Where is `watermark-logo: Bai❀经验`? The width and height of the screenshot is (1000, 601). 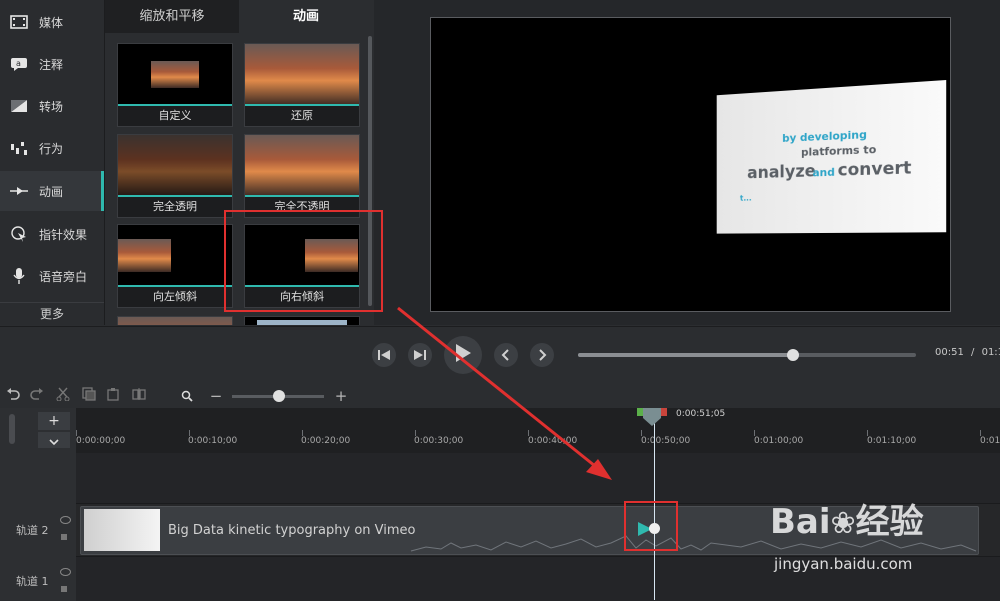 watermark-logo: Bai❀经验 is located at coordinates (847, 518).